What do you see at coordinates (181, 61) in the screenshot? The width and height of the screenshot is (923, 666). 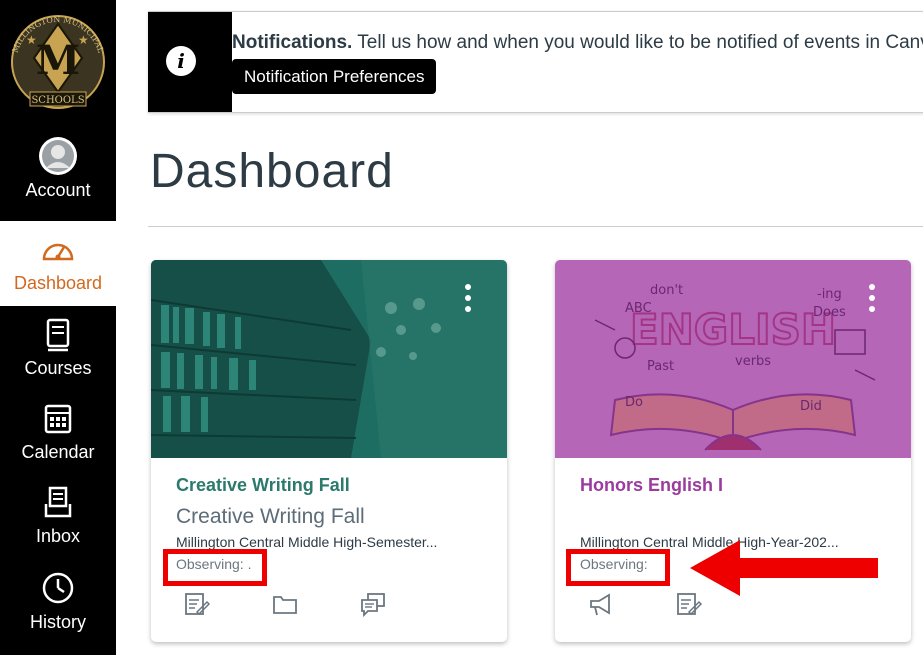 I see `info-icon: i` at bounding box center [181, 61].